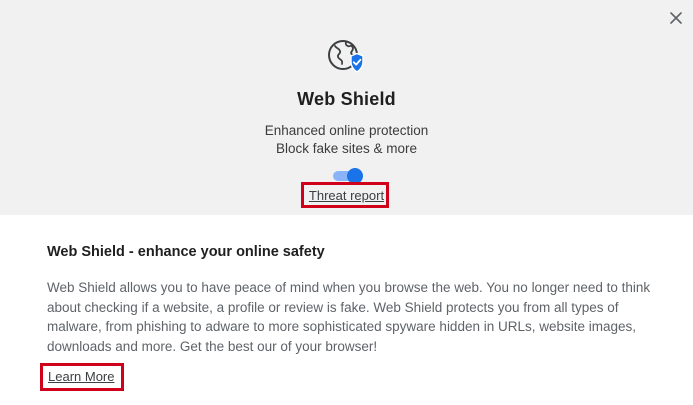 The image size is (693, 405). What do you see at coordinates (346, 195) in the screenshot?
I see `threat-report-link: Threat report` at bounding box center [346, 195].